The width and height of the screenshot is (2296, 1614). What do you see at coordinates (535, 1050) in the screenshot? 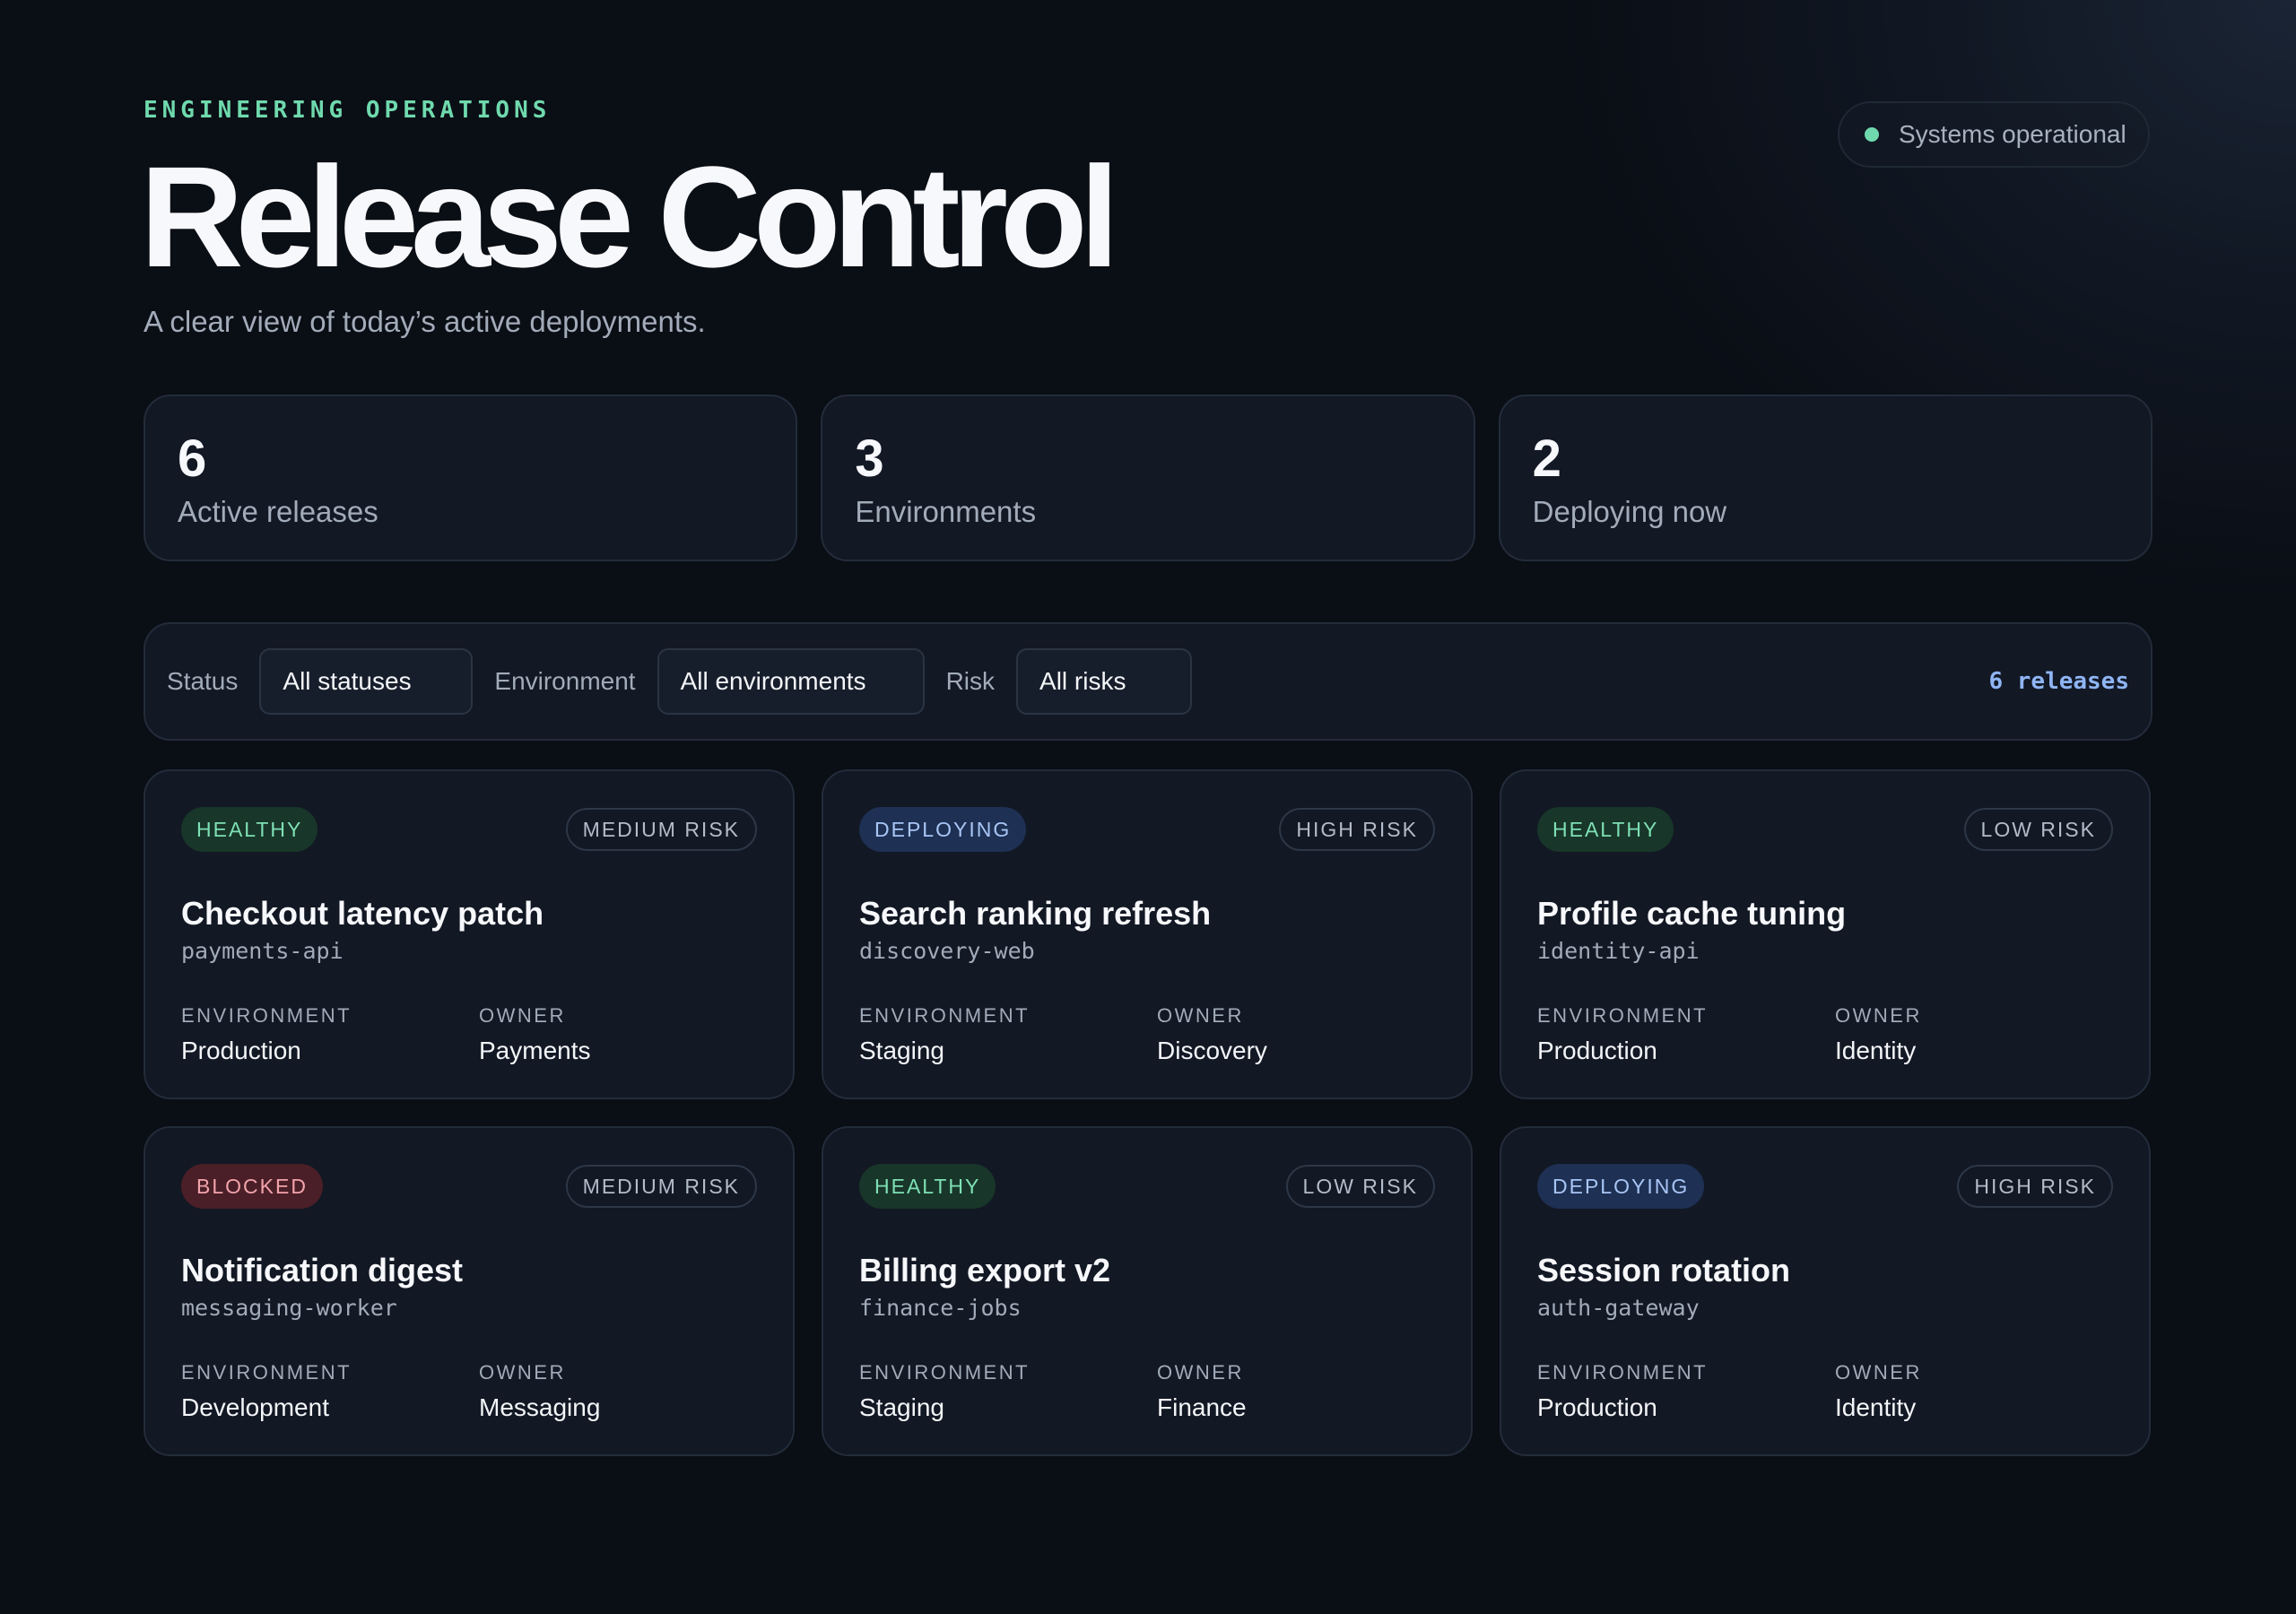
I see `owner-value: Payments` at bounding box center [535, 1050].